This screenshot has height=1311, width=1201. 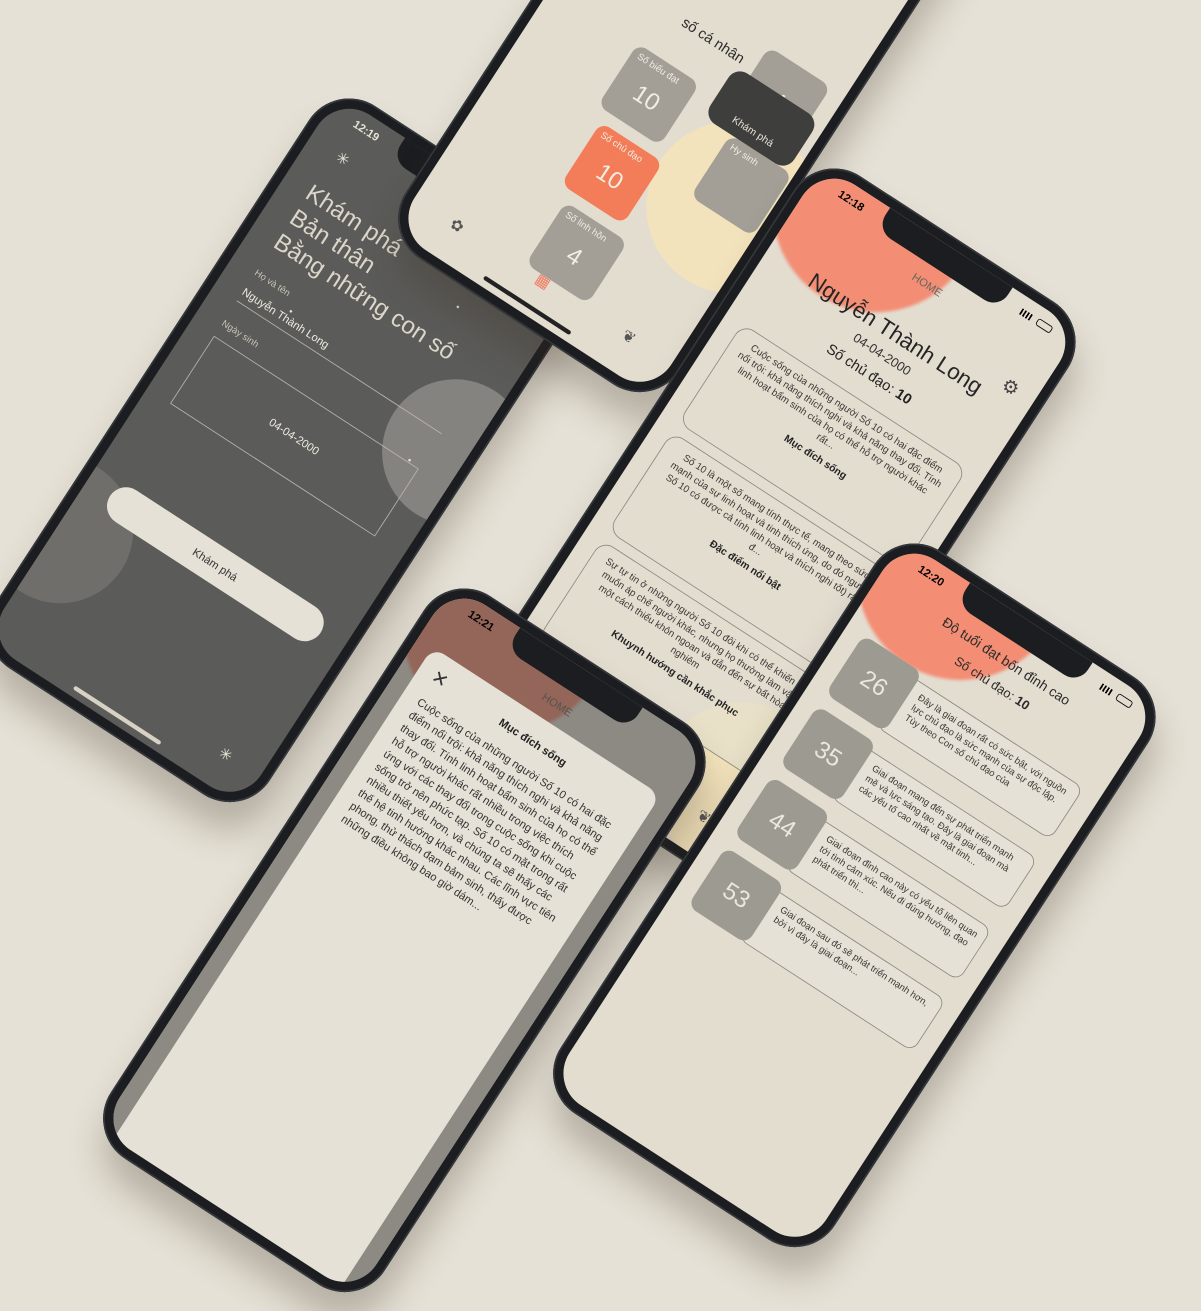 I want to click on flower-icon: ✿, so click(x=457, y=225).